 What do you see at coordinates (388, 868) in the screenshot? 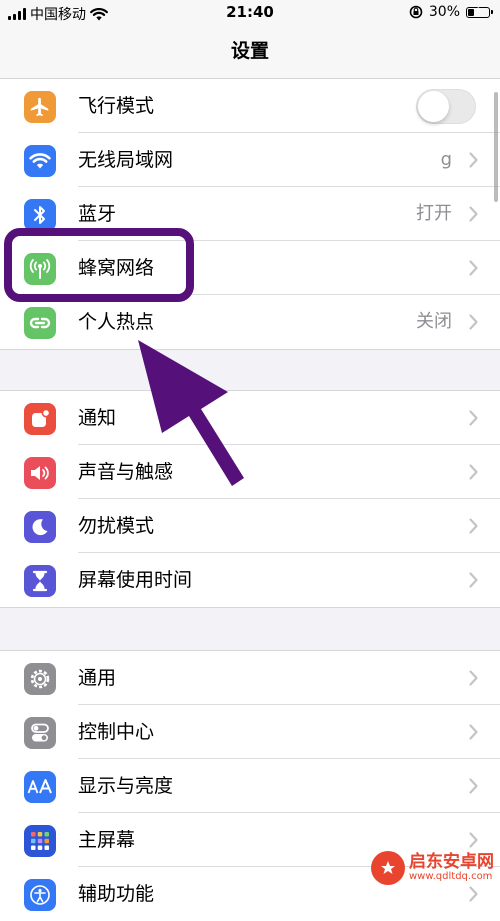
I see `watermark-logo-icon` at bounding box center [388, 868].